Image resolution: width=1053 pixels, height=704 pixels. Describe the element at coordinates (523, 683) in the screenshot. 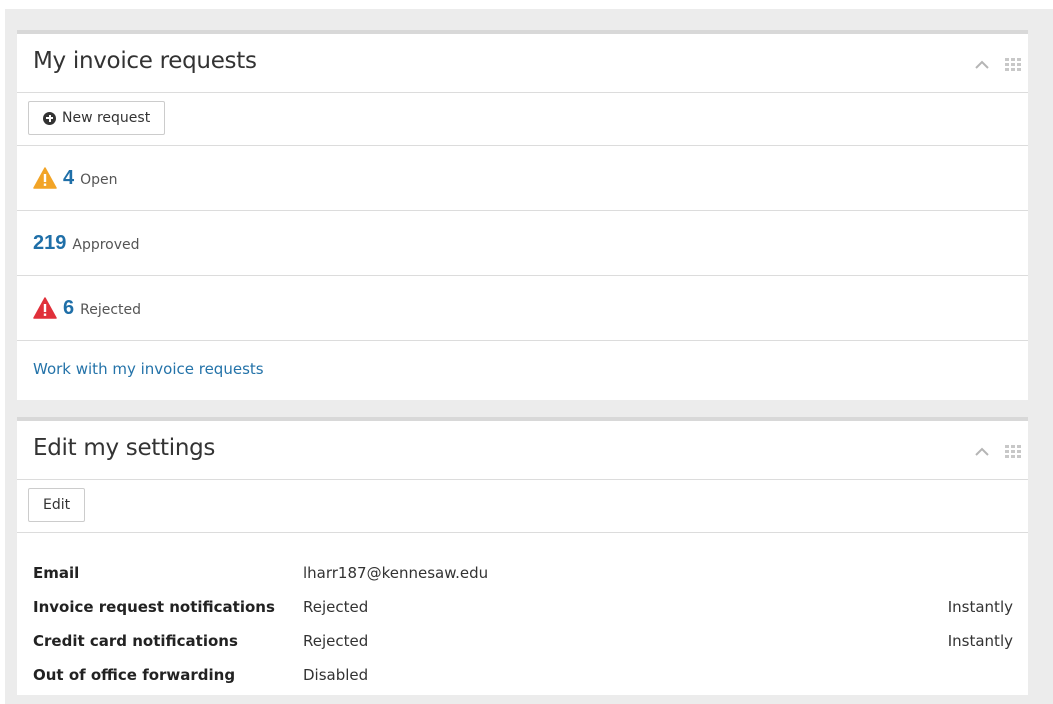

I see `settings-row-out-of-office: Out of office forwarding Disabled` at that location.